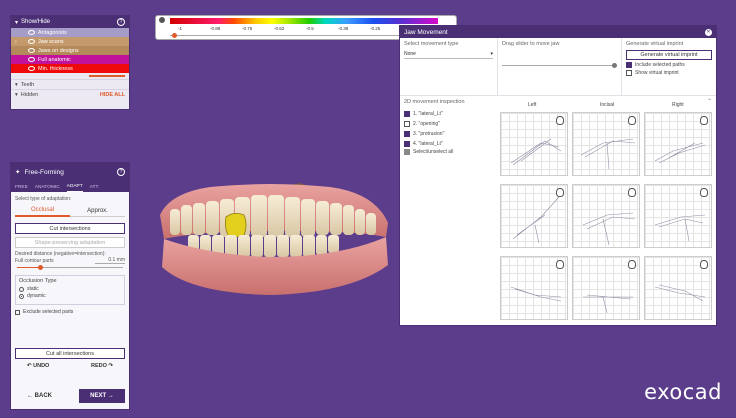 This screenshot has height=418, width=736. What do you see at coordinates (38, 366) in the screenshot?
I see `undo-button: ↶ UNDO` at bounding box center [38, 366].